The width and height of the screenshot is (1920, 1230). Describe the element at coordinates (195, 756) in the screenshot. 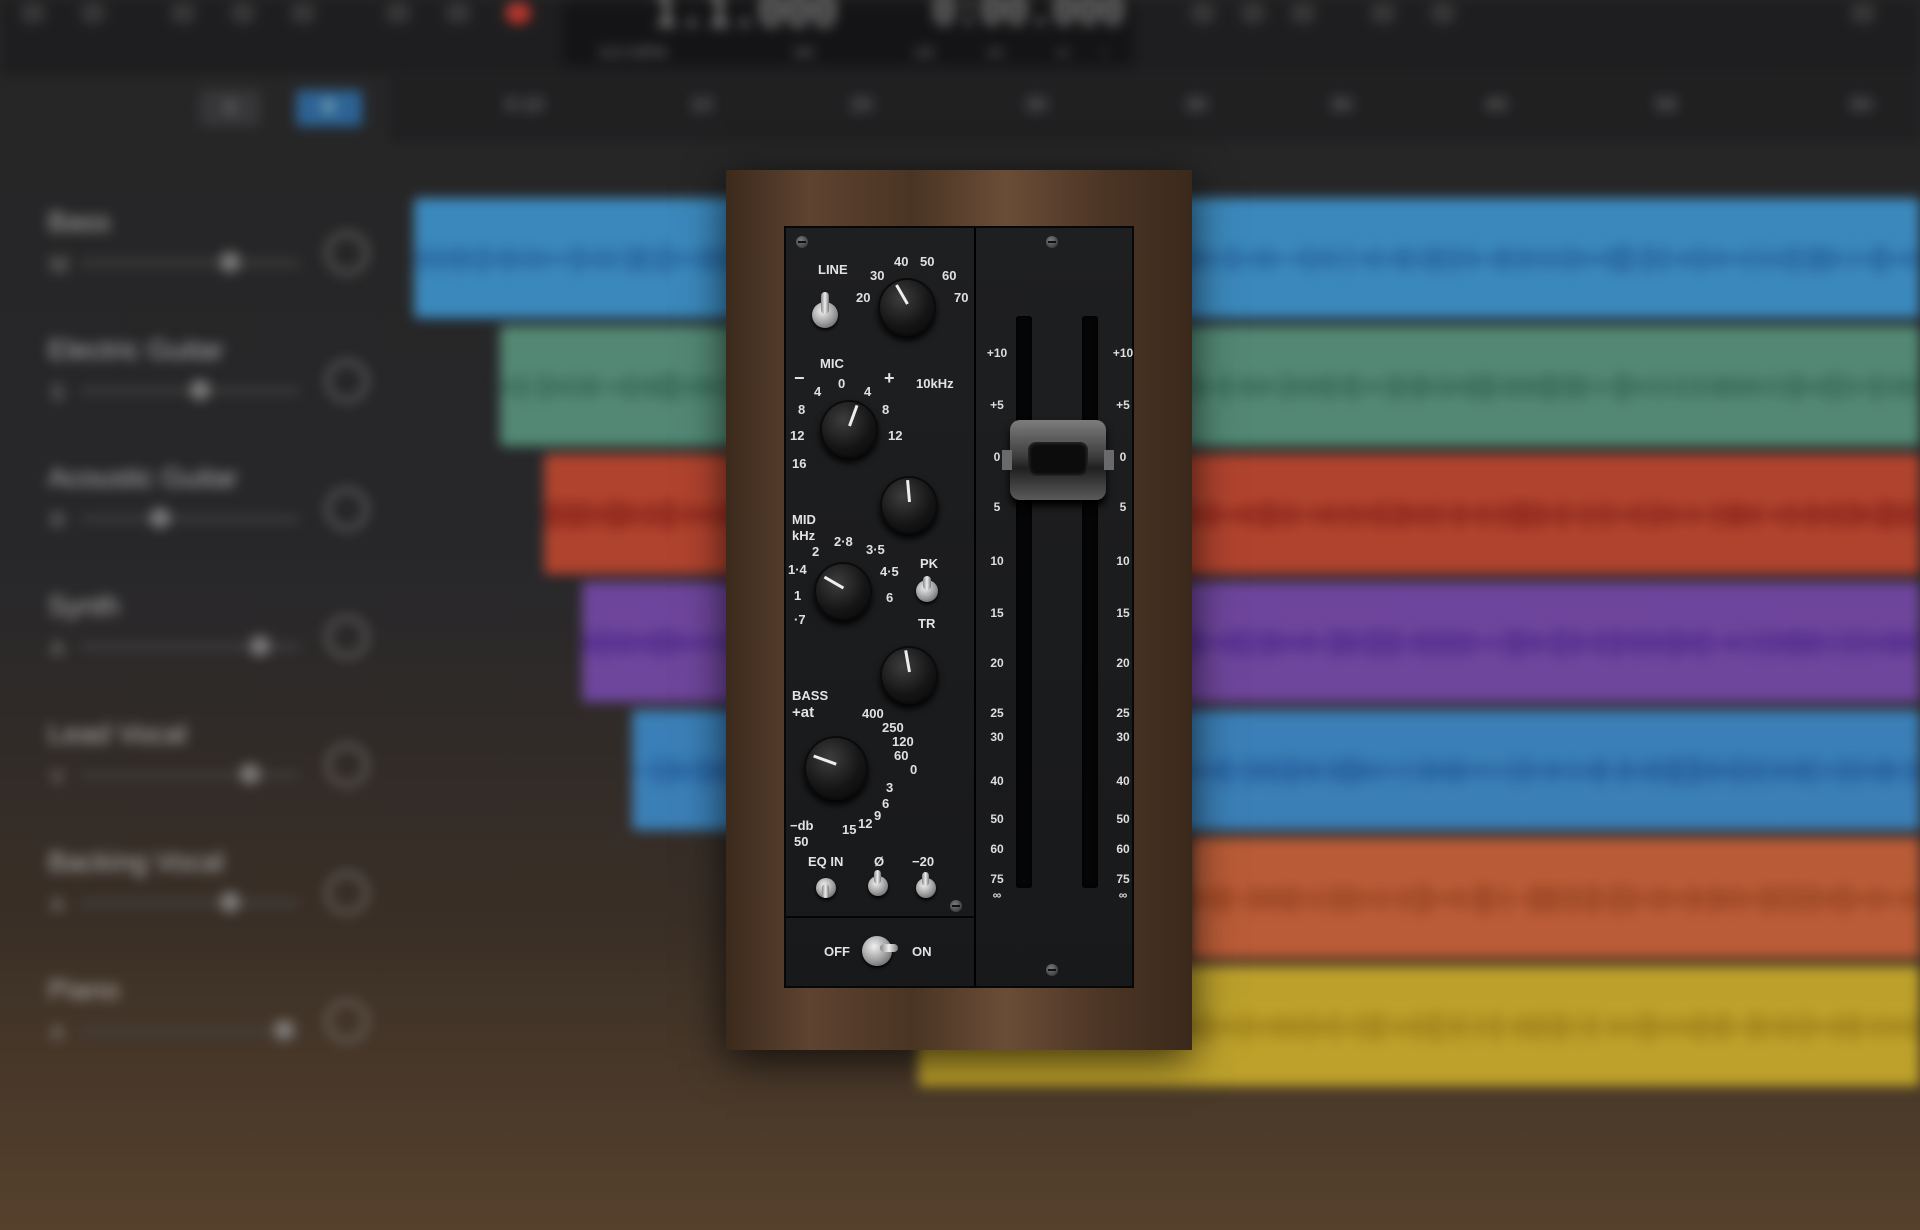

I see `track-header: Lead Vocal V` at that location.